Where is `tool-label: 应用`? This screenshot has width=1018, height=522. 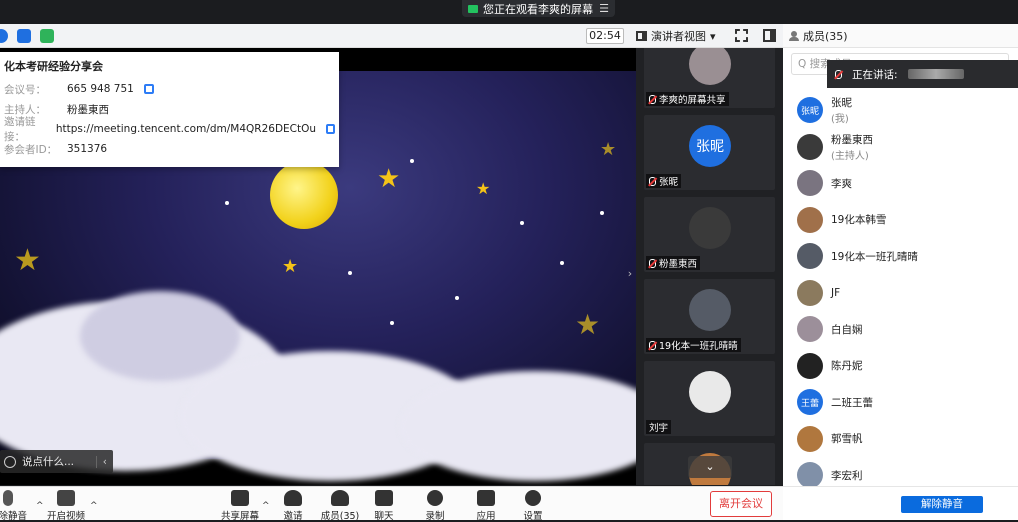 tool-label: 应用 is located at coordinates (486, 516).